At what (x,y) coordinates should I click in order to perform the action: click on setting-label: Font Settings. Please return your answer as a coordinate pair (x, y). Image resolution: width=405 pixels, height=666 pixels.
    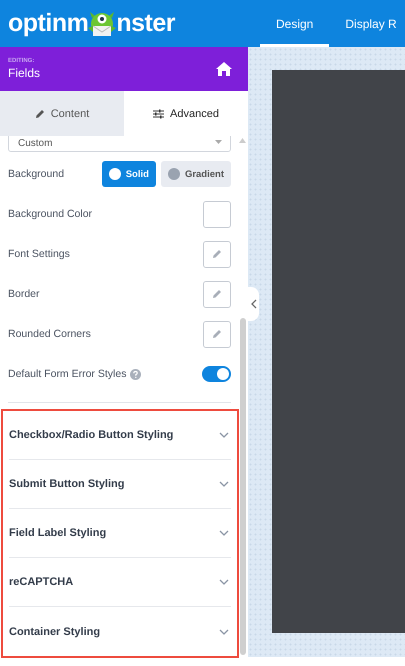
    Looking at the image, I should click on (39, 254).